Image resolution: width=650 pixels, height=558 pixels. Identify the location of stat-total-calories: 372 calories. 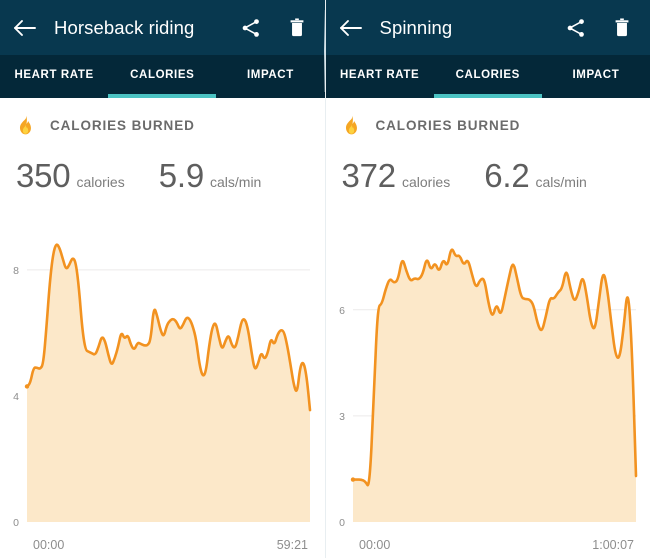
(396, 176).